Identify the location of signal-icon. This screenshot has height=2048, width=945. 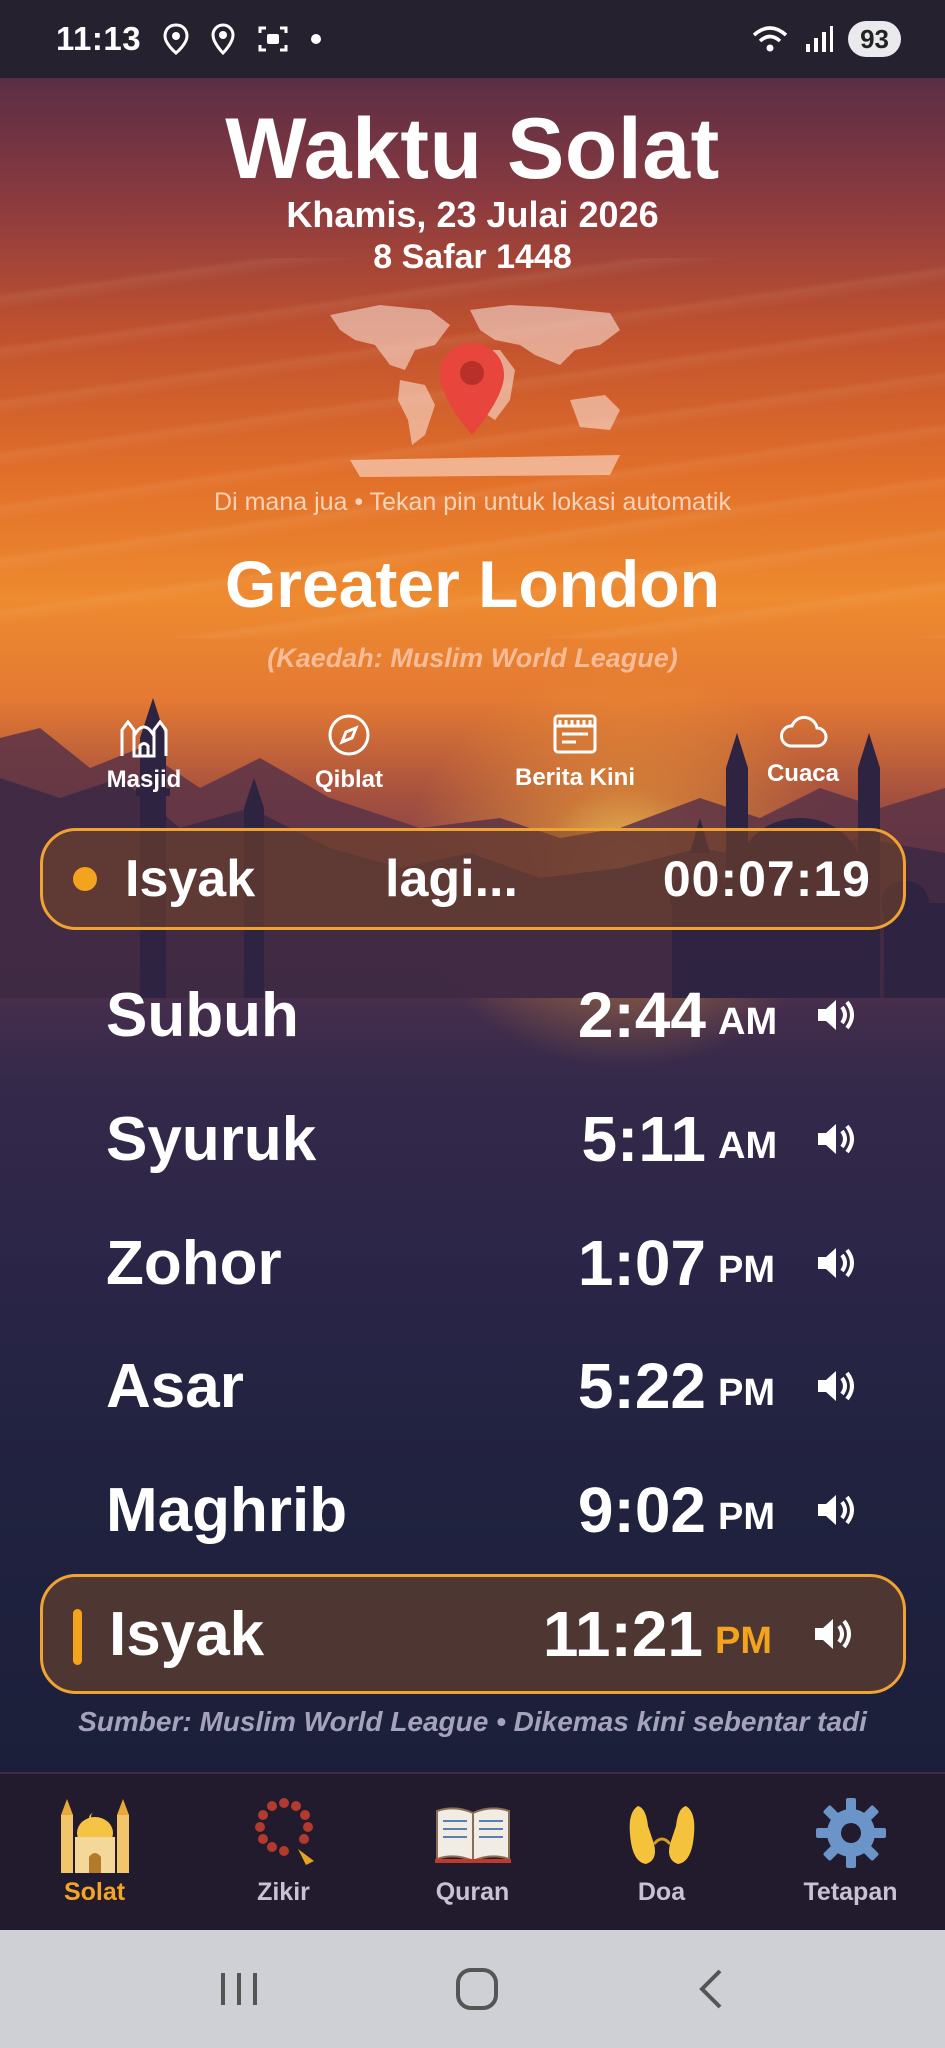
(820, 39).